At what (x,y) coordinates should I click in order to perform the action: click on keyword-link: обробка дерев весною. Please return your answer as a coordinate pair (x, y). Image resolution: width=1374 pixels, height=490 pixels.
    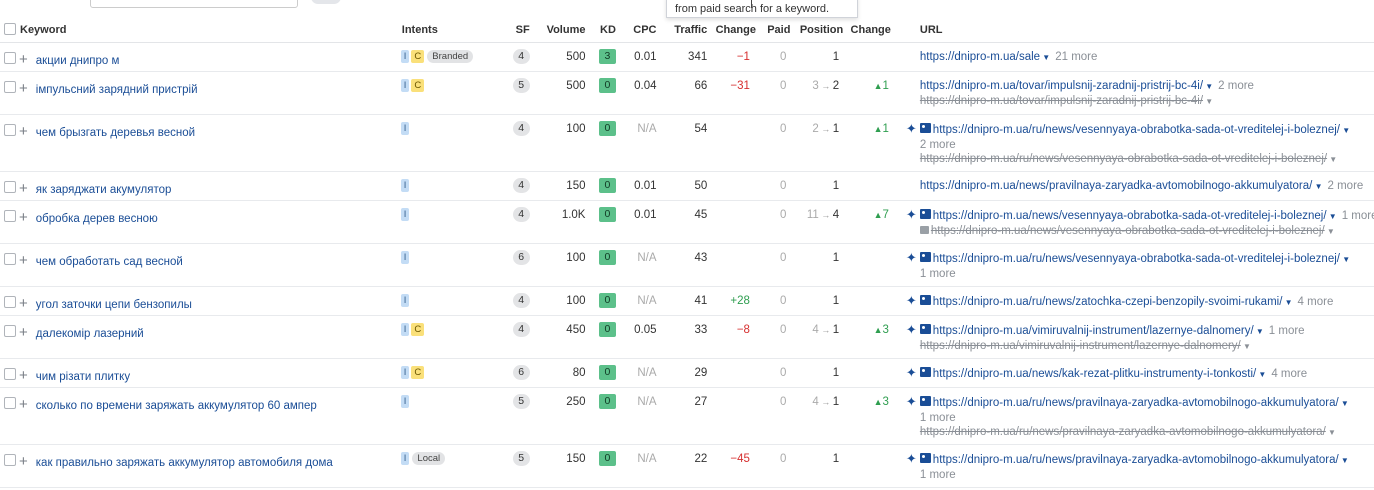
    Looking at the image, I should click on (97, 219).